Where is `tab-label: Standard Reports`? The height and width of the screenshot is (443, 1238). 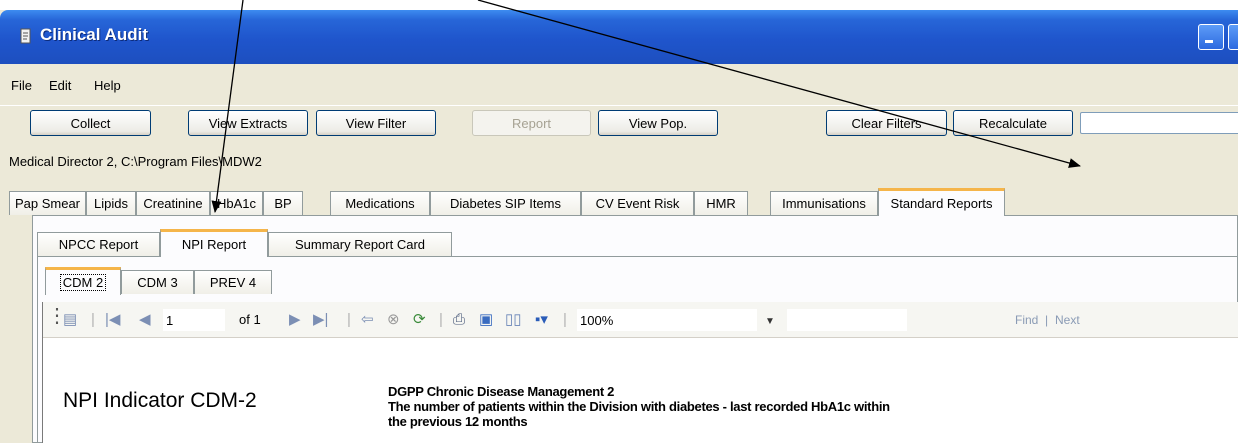
tab-label: Standard Reports is located at coordinates (941, 203).